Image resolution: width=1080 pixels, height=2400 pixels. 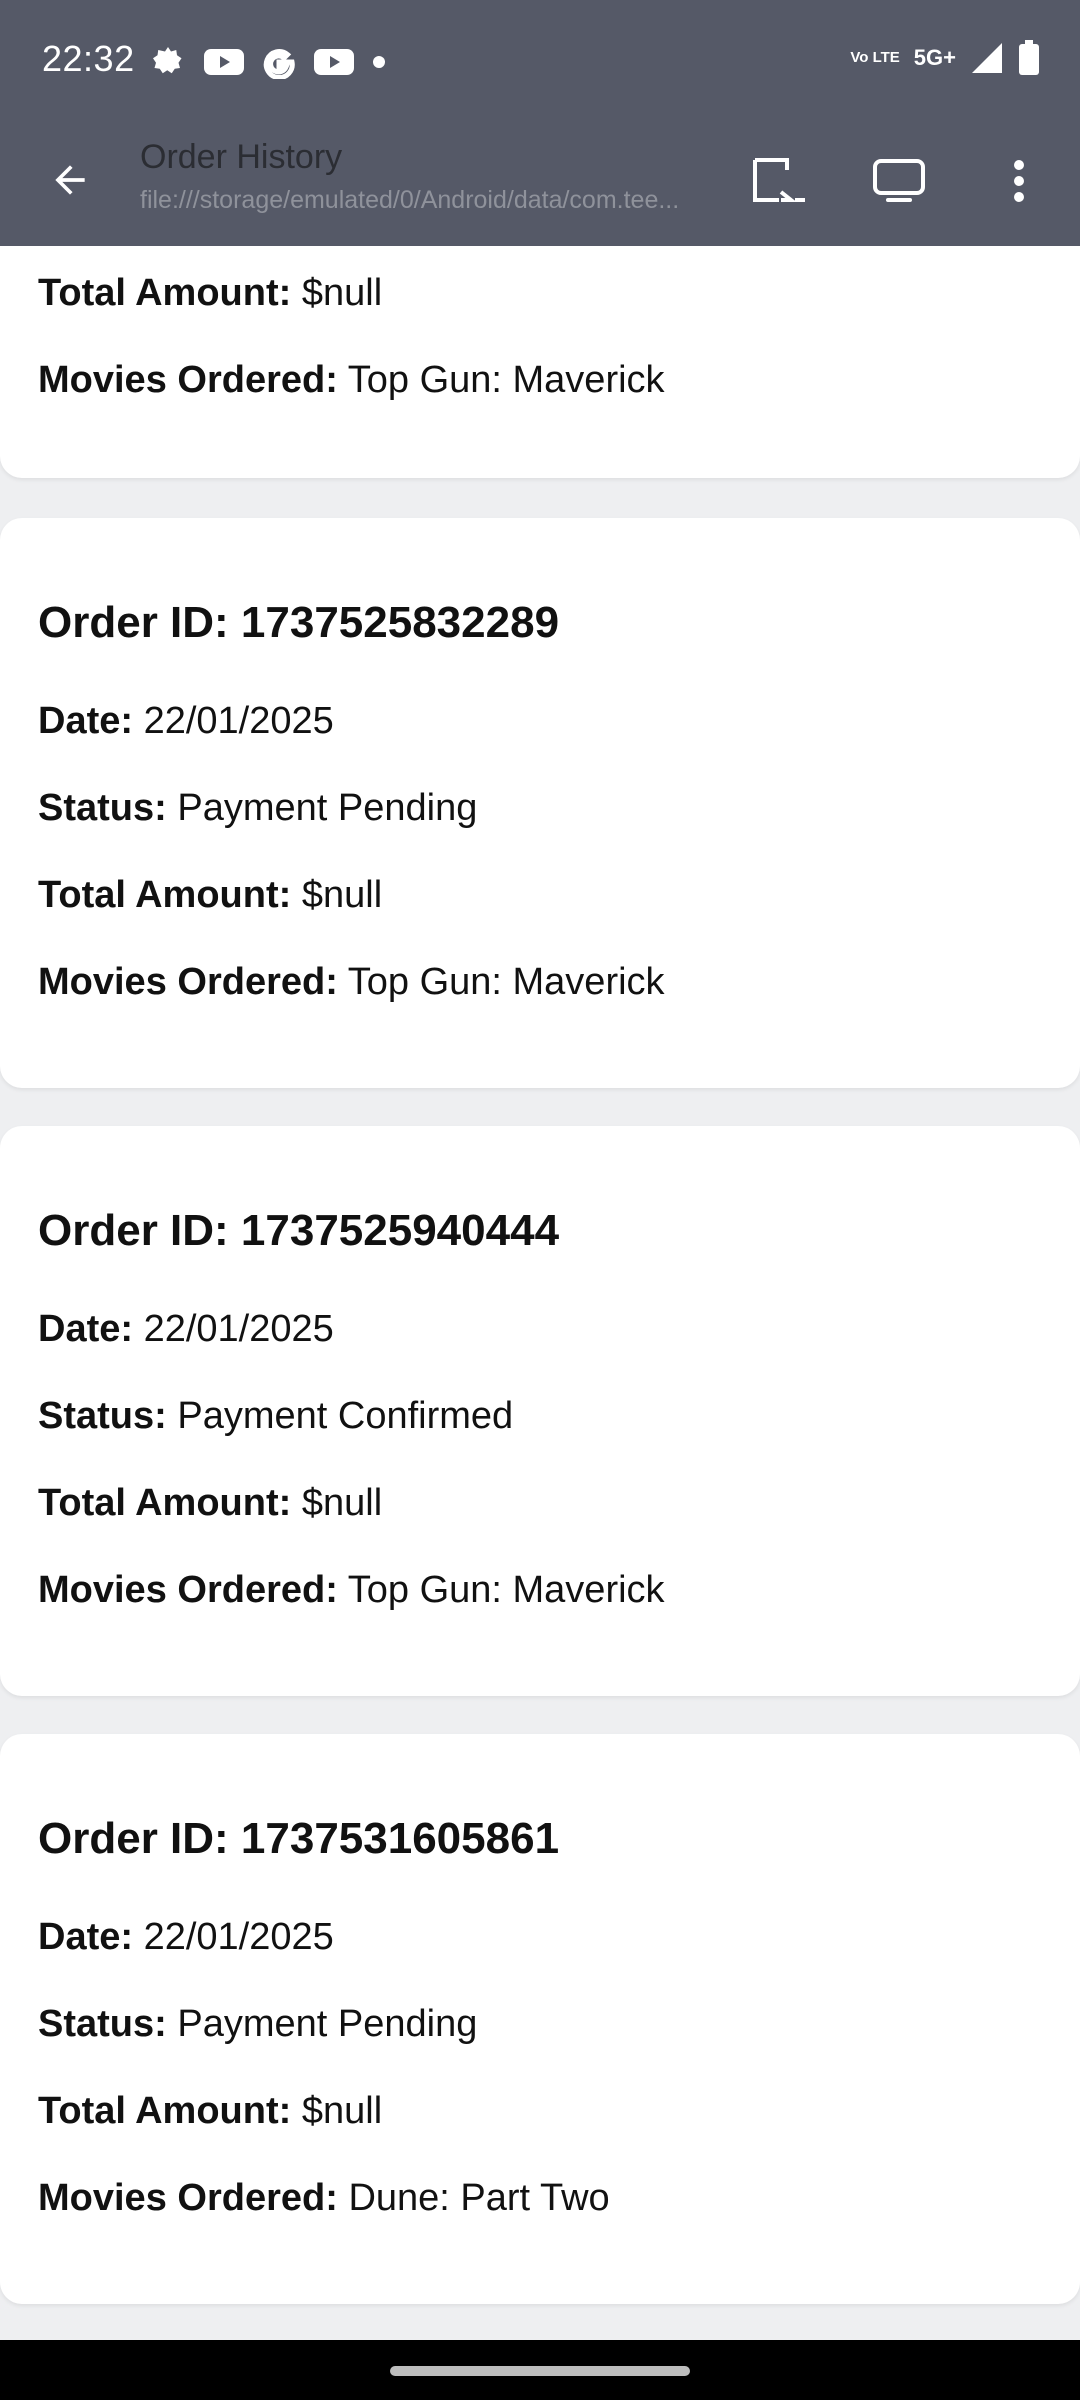 I want to click on notification-icons, so click(x=268, y=62).